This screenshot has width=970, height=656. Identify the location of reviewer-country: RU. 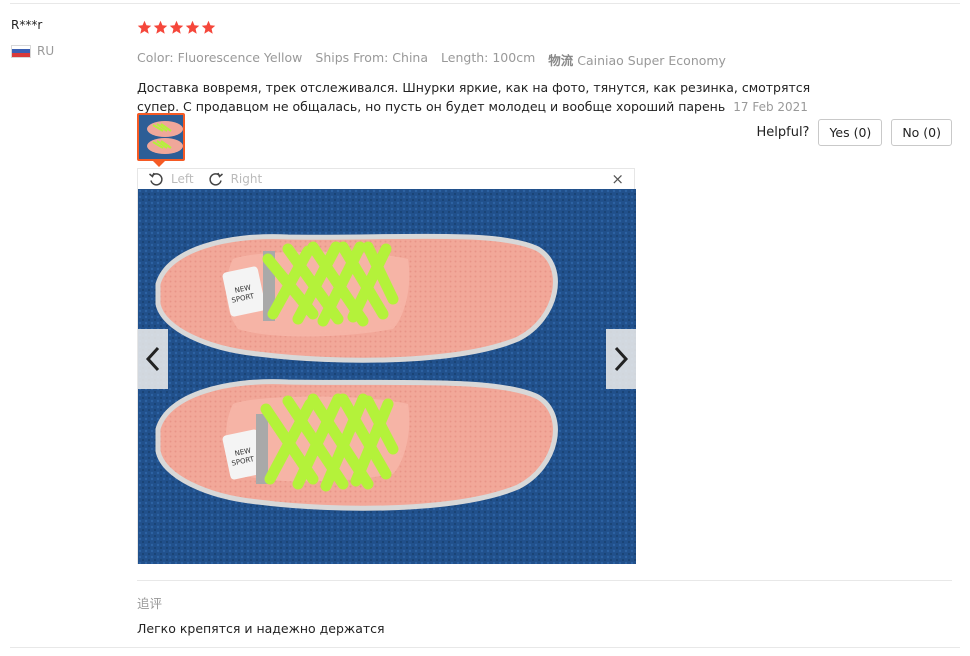
(32, 51).